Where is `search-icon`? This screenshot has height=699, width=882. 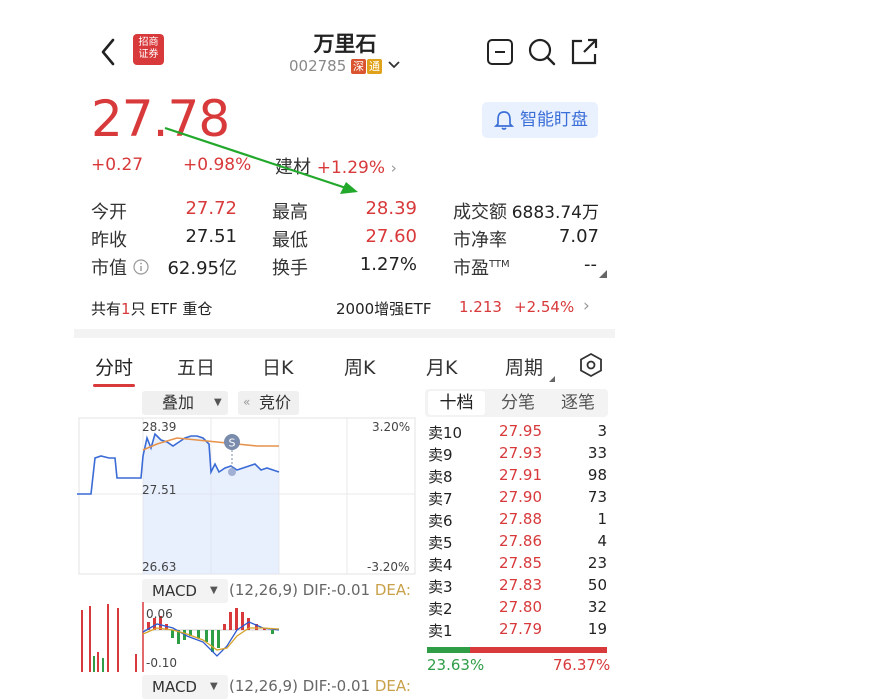 search-icon is located at coordinates (542, 52).